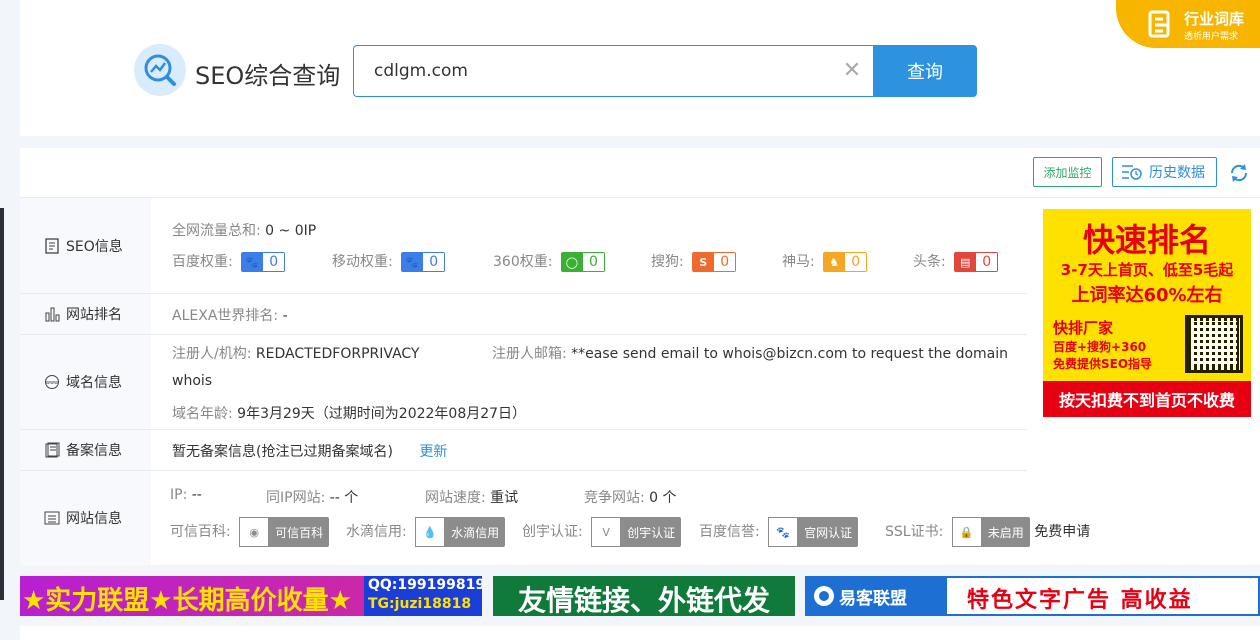 The image size is (1260, 640). I want to click on ad-line: 快排厂家, so click(1083, 328).